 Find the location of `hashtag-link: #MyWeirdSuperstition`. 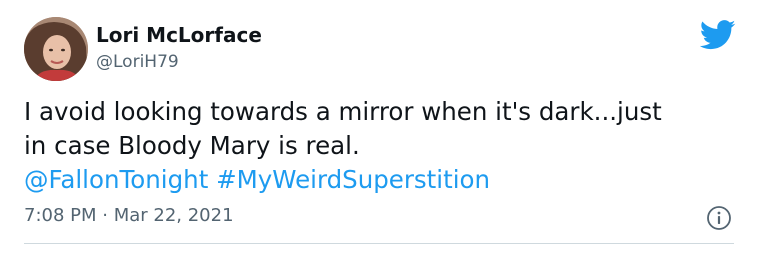

hashtag-link: #MyWeirdSuperstition is located at coordinates (353, 179).